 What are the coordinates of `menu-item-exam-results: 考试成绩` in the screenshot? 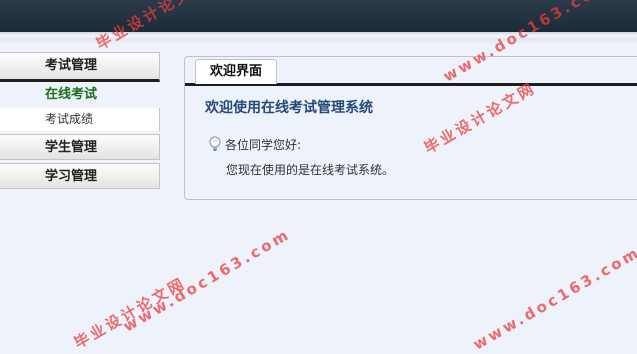 It's located at (80, 119).